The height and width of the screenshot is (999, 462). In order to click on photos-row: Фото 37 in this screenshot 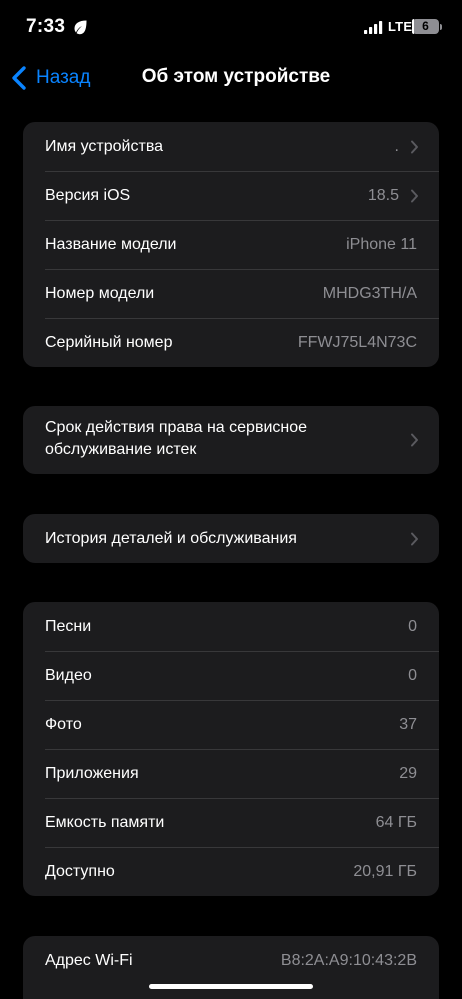, I will do `click(231, 724)`.